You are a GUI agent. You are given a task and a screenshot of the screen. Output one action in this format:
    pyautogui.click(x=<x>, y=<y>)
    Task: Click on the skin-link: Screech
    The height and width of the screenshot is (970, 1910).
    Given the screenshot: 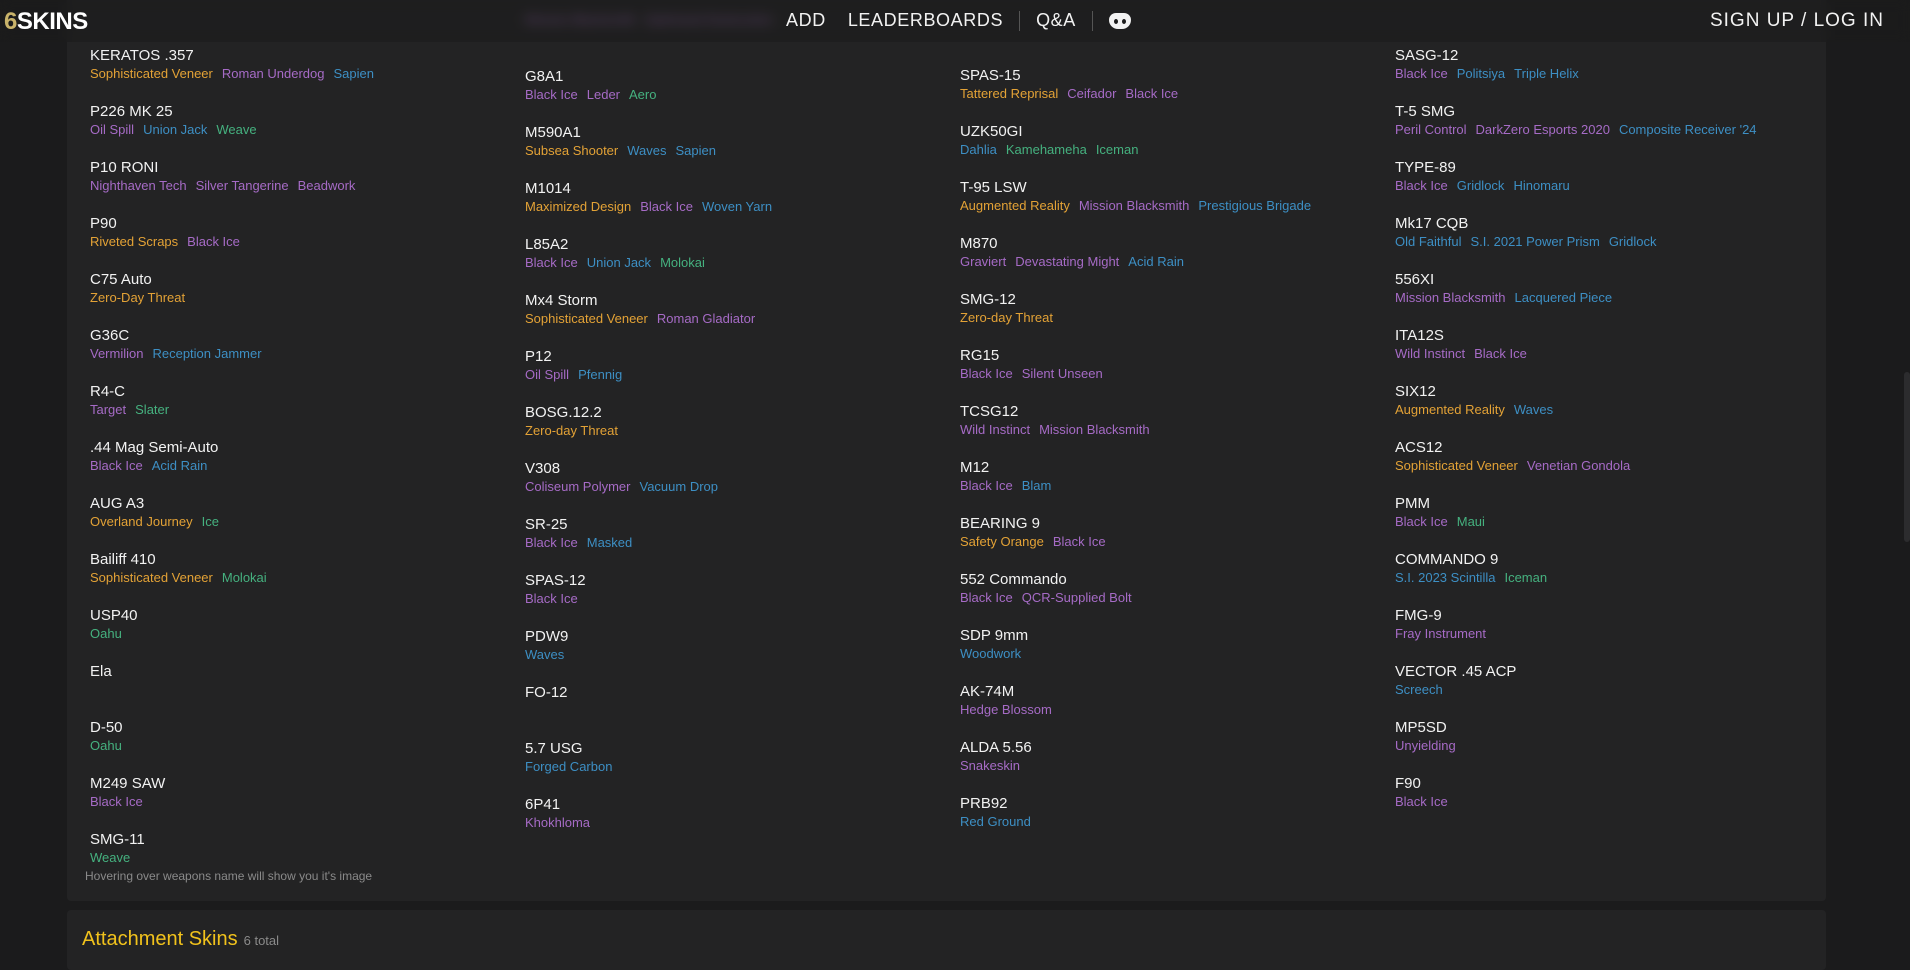 What is the action you would take?
    pyautogui.click(x=1419, y=689)
    